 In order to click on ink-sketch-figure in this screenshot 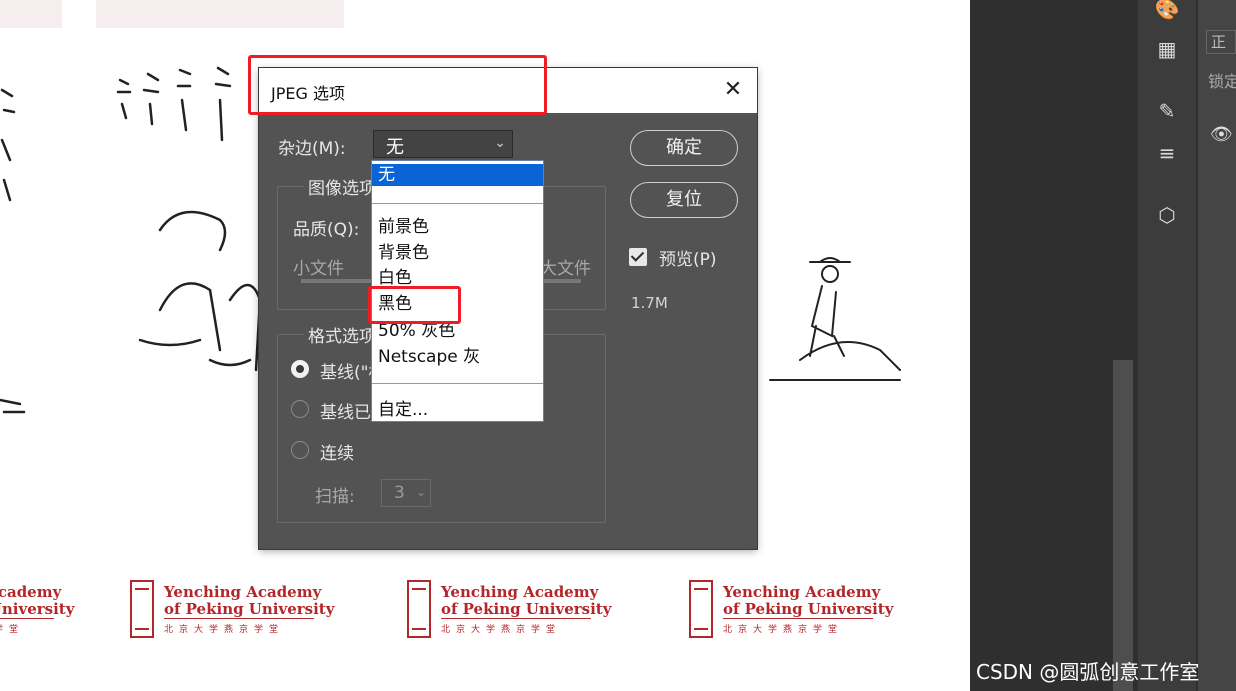, I will do `click(835, 319)`.